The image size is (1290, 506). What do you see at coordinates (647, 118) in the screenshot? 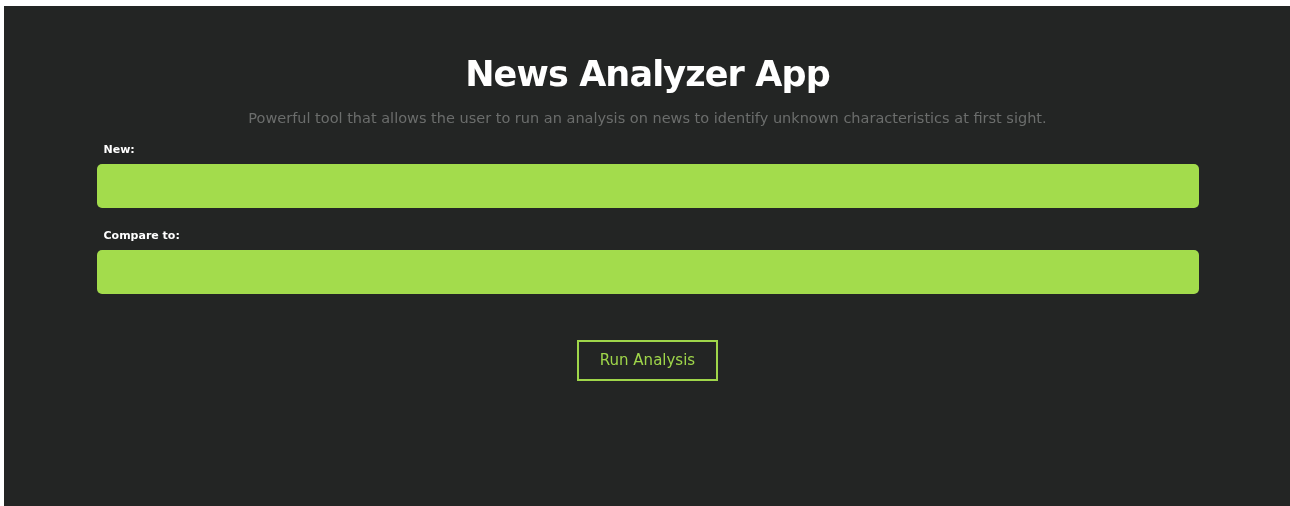
I see `app-subtitle: Powerful tool that allows the user to run an analysis on news to identify unknown characteristics at first sight.` at bounding box center [647, 118].